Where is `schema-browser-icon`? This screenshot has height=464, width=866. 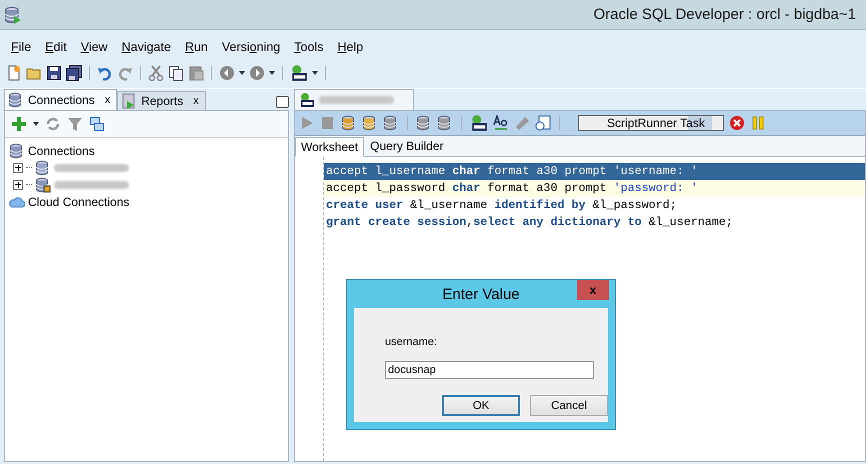 schema-browser-icon is located at coordinates (97, 124).